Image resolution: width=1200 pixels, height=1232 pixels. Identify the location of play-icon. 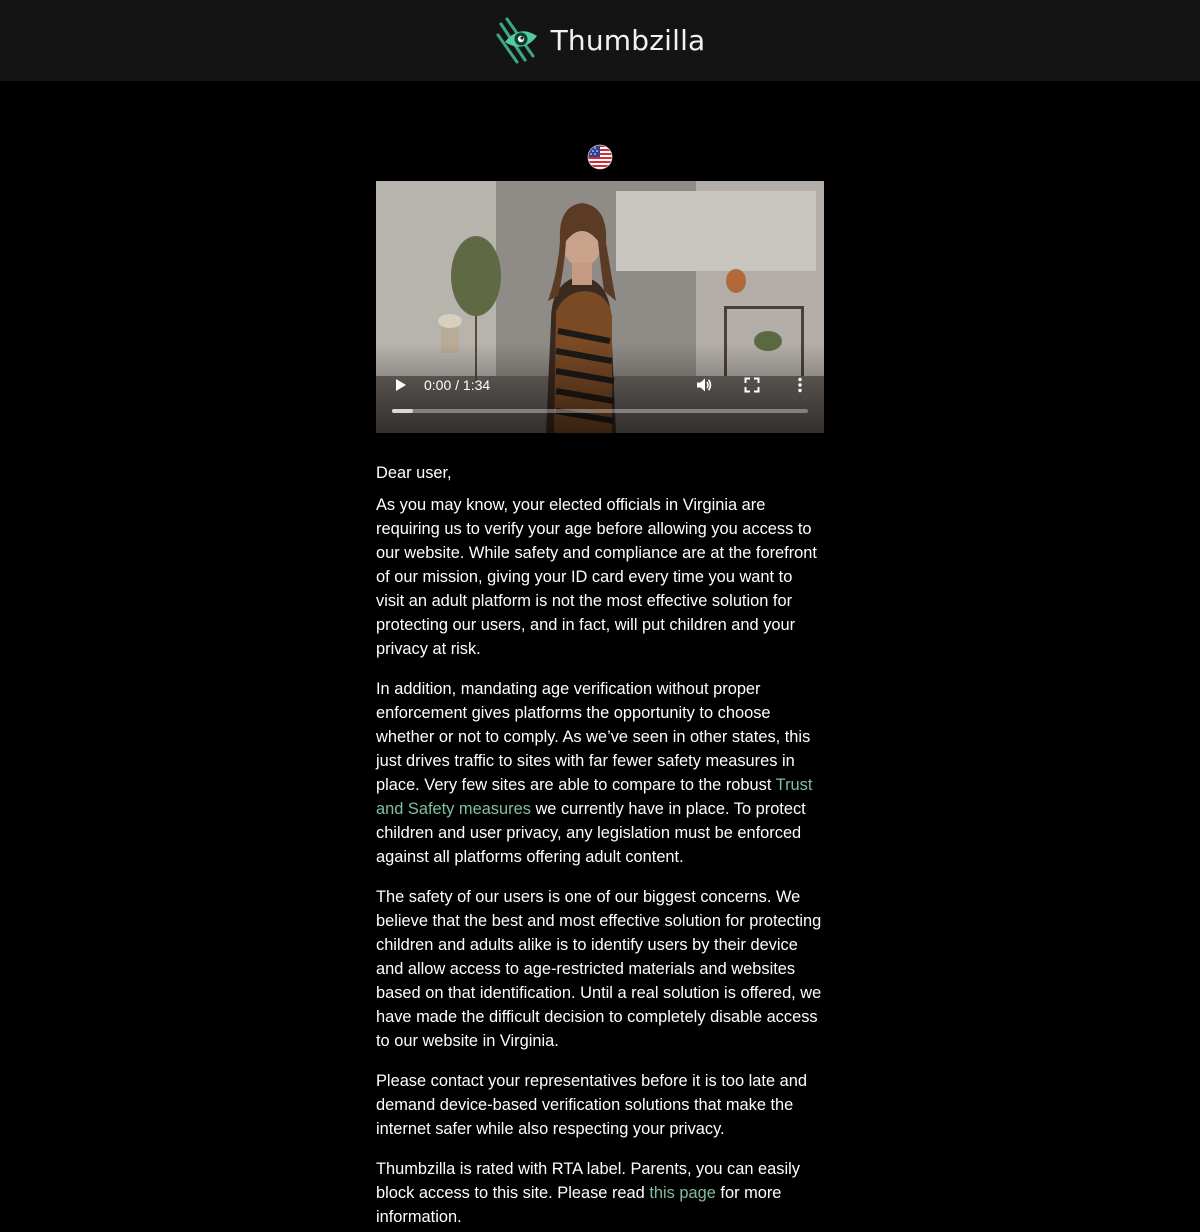
(401, 385).